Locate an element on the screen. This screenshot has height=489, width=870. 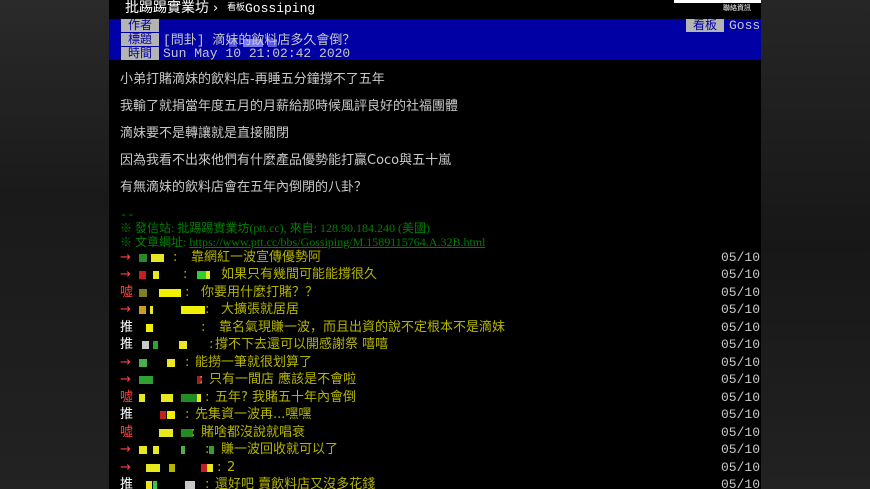
blurred-margin-left is located at coordinates (54, 244).